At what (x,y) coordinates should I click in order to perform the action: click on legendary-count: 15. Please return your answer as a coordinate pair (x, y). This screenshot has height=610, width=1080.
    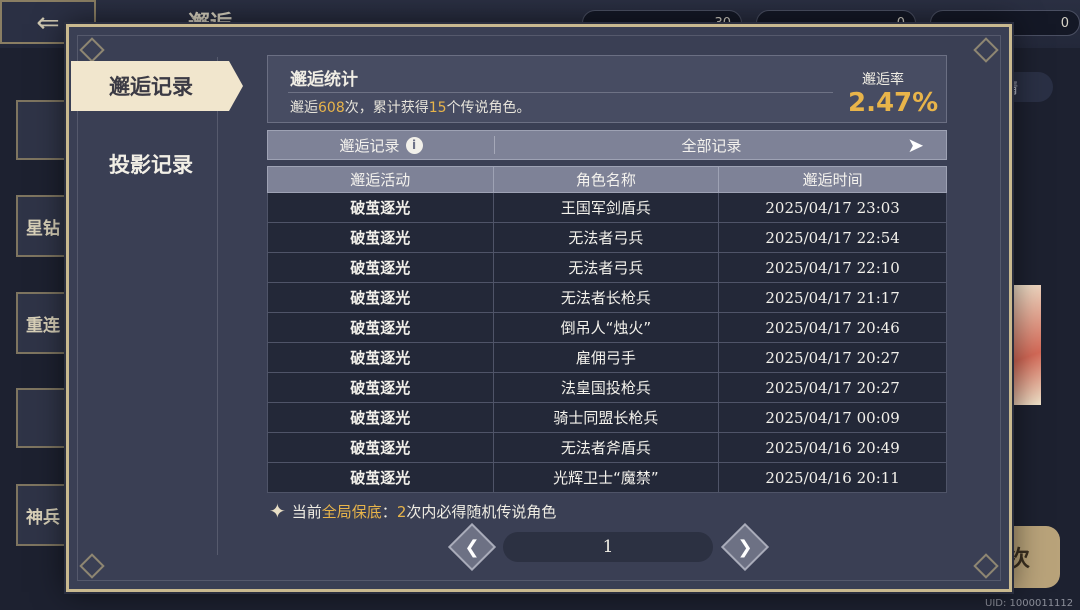
    Looking at the image, I should click on (437, 108).